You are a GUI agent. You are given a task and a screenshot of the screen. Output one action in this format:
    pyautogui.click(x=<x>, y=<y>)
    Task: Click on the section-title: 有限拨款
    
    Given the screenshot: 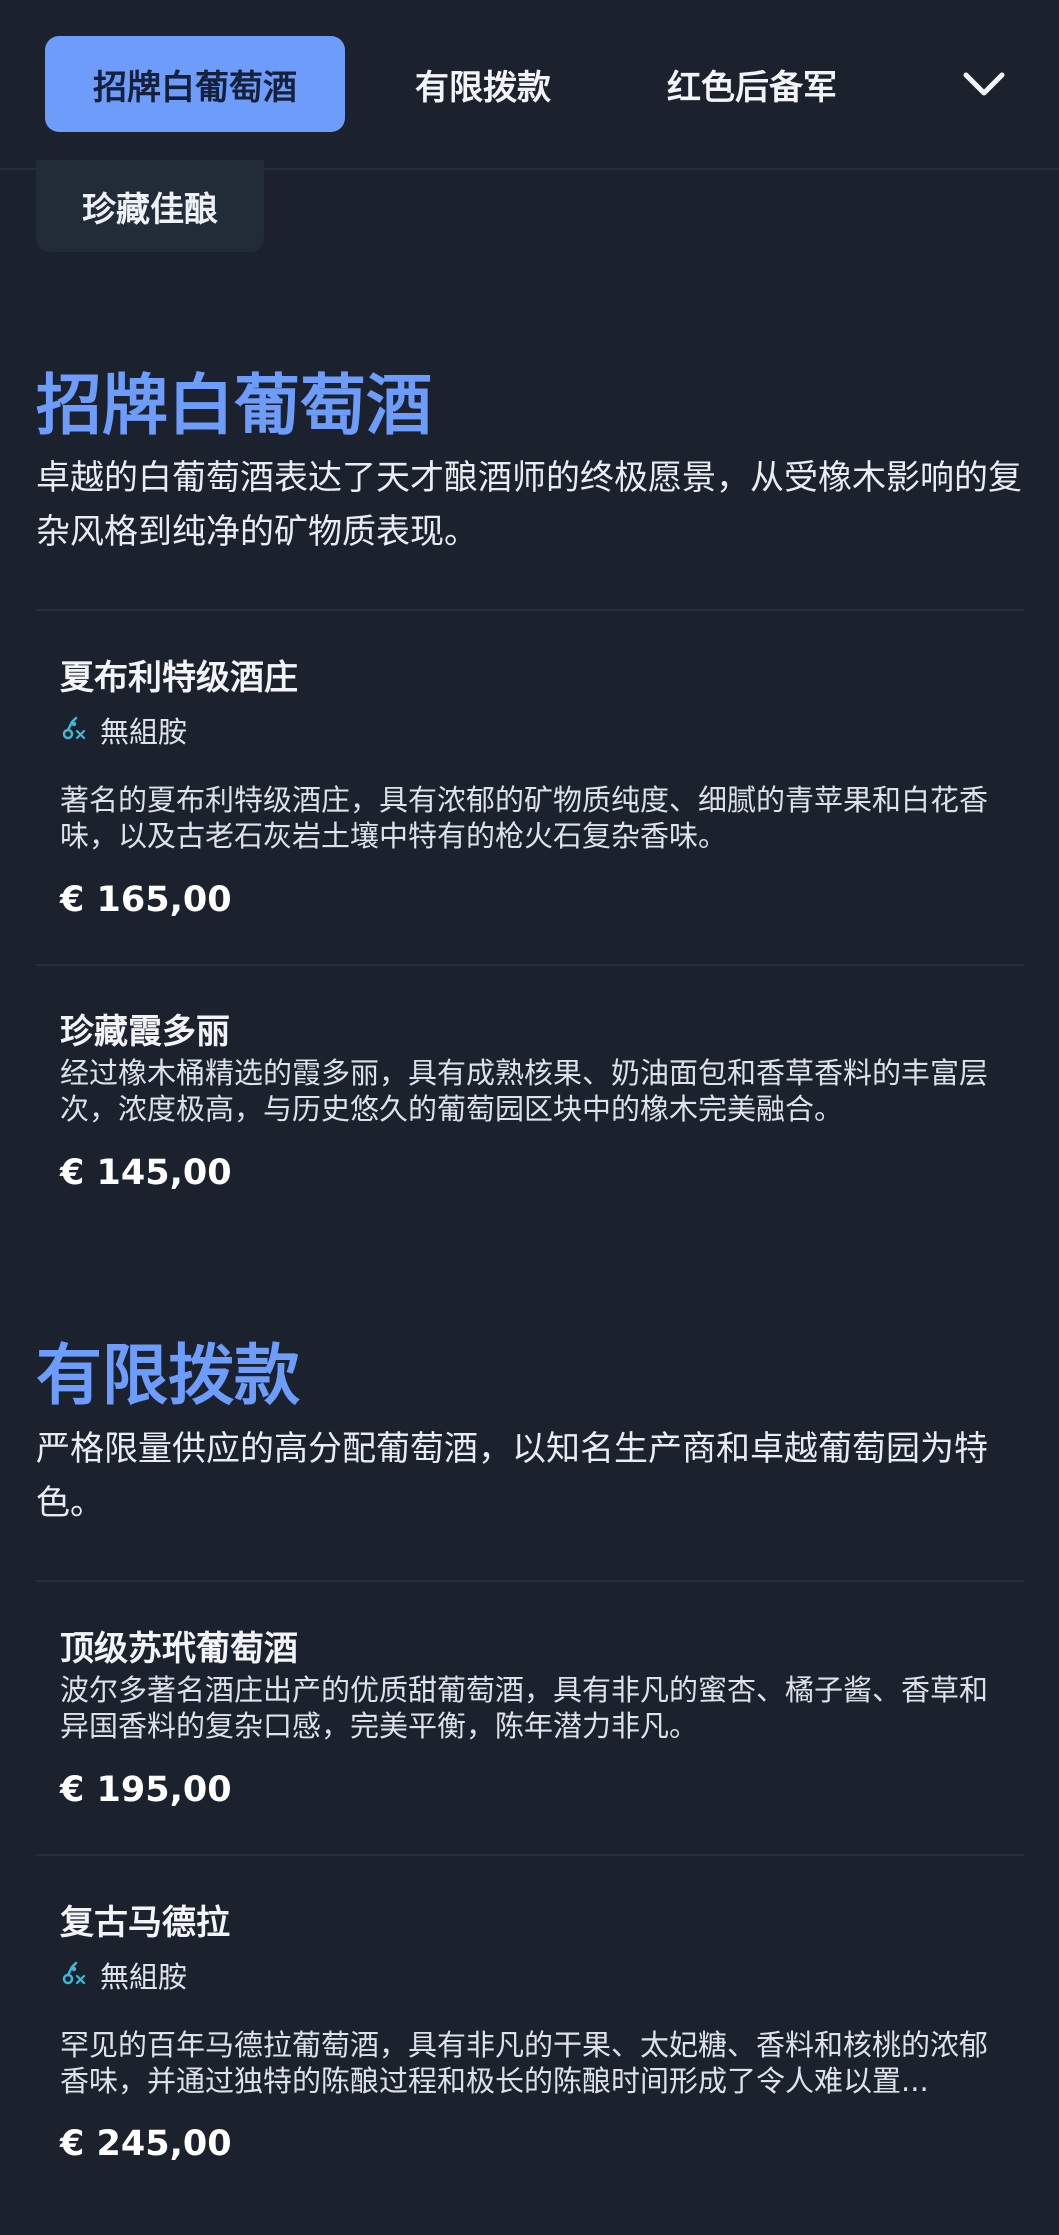 What is the action you would take?
    pyautogui.click(x=168, y=1375)
    